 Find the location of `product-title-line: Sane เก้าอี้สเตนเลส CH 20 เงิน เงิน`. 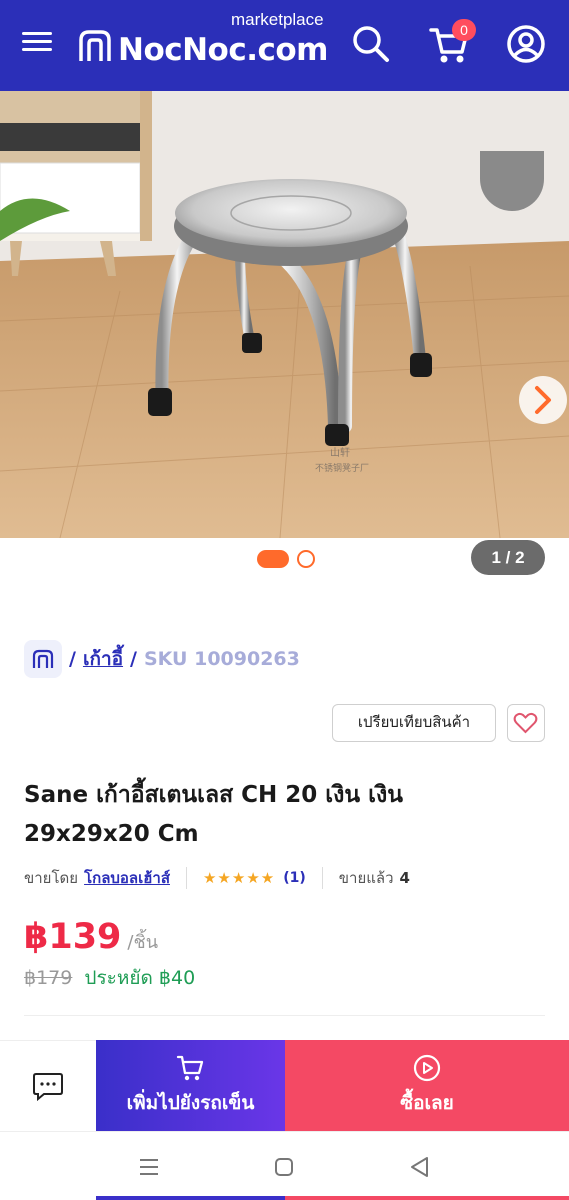

product-title-line: Sane เก้าอี้สเตนเลส CH 20 เงิน เงิน is located at coordinates (213, 795).